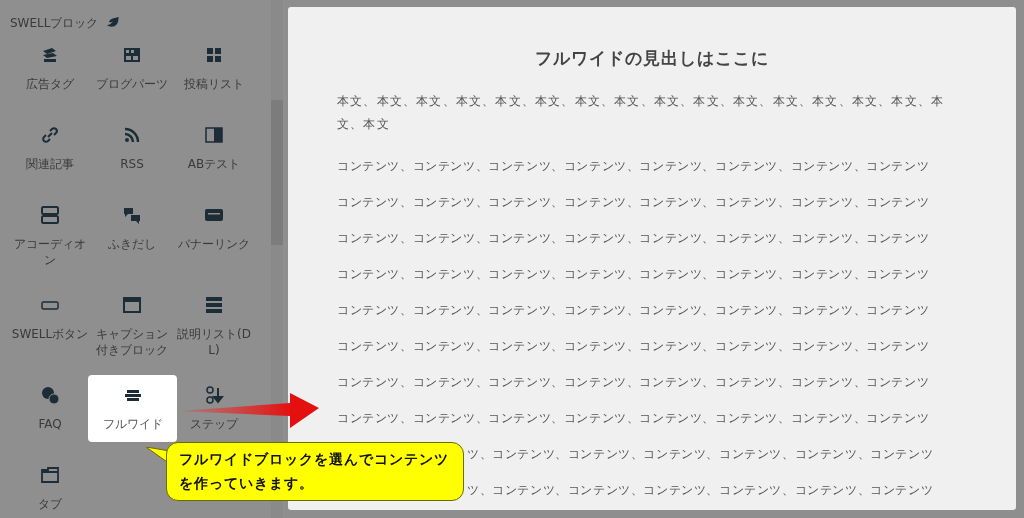  What do you see at coordinates (50, 155) in the screenshot?
I see `block-item: 関連記事` at bounding box center [50, 155].